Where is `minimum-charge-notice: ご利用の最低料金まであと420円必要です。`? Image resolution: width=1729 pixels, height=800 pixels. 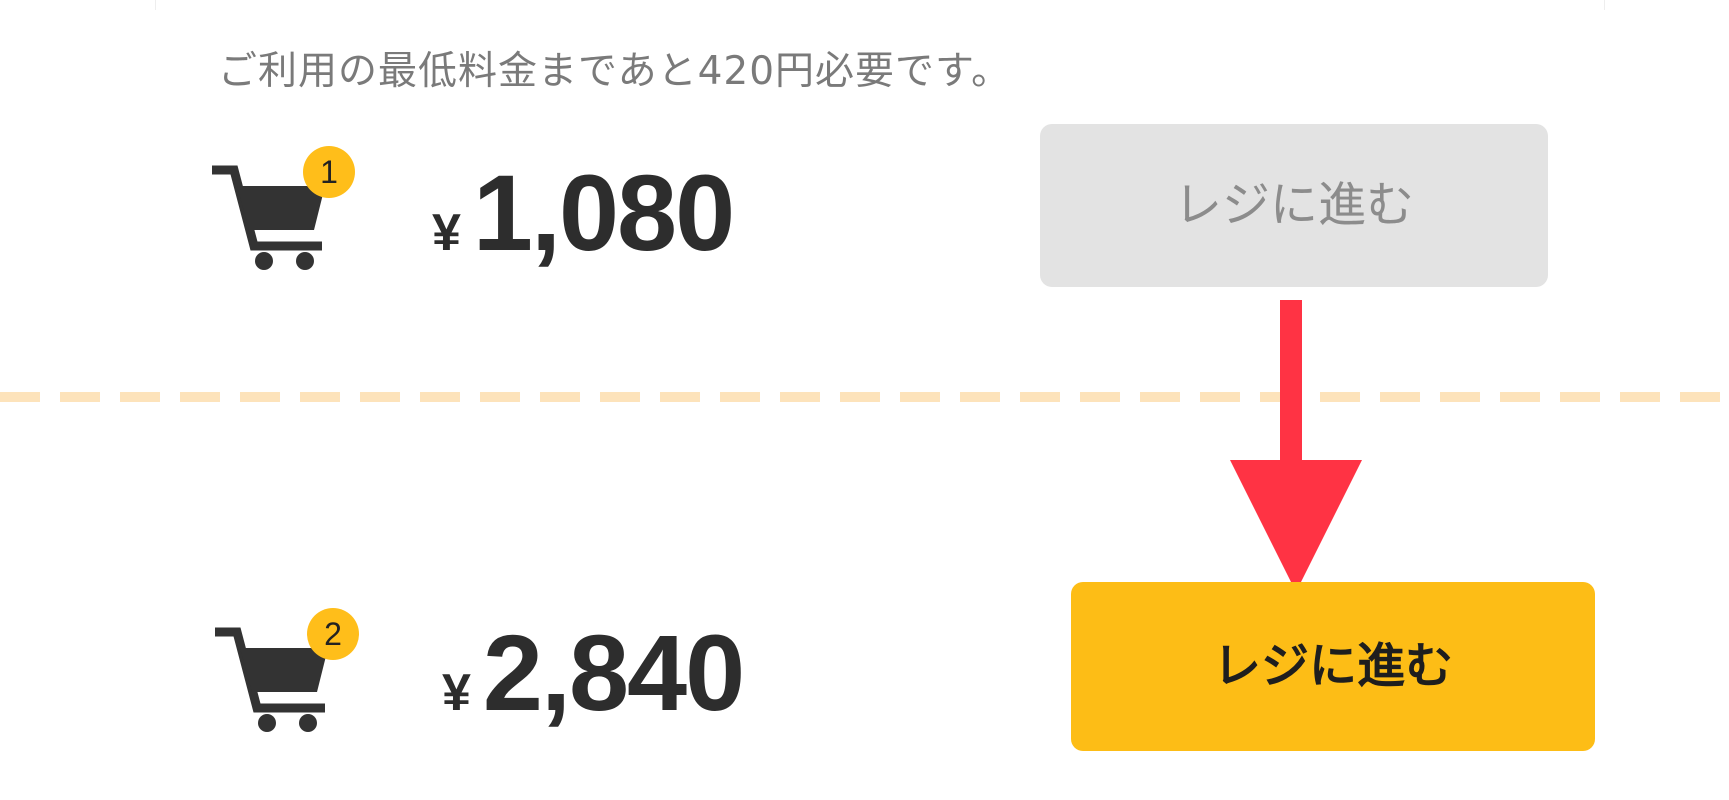
minimum-charge-notice: ご利用の最低料金まであと420円必要です。 is located at coordinates (615, 71).